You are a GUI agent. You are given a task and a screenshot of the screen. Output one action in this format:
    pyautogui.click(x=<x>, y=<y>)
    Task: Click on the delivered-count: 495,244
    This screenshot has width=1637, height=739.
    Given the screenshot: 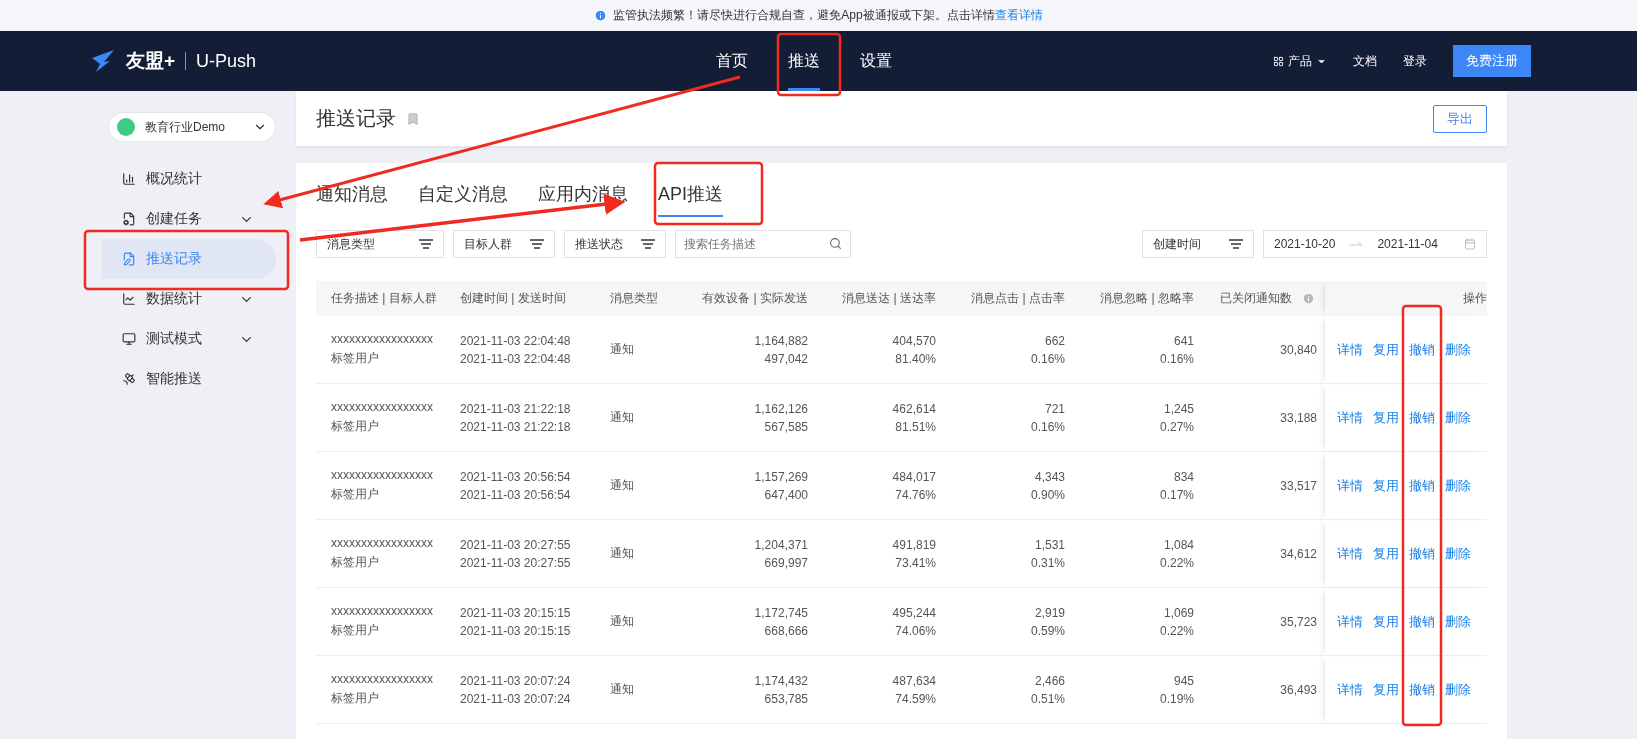 What is the action you would take?
    pyautogui.click(x=914, y=612)
    